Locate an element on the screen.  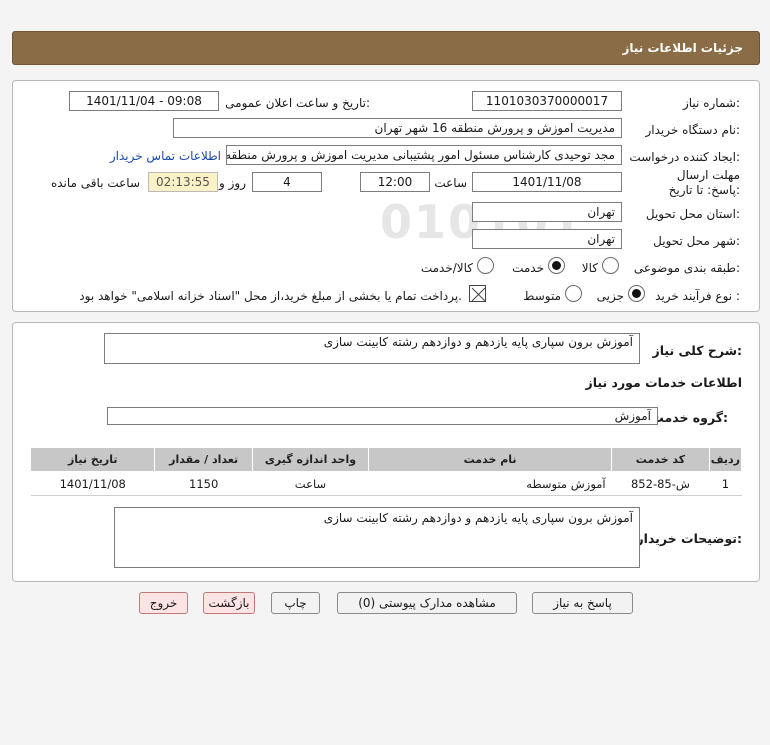
treasury-payment-checkbox is located at coordinates (477, 293).